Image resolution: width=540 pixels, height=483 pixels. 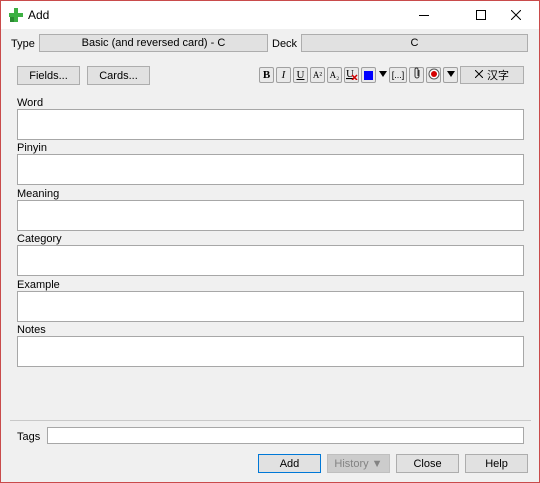 What do you see at coordinates (285, 44) in the screenshot?
I see `deck-label: Deck` at bounding box center [285, 44].